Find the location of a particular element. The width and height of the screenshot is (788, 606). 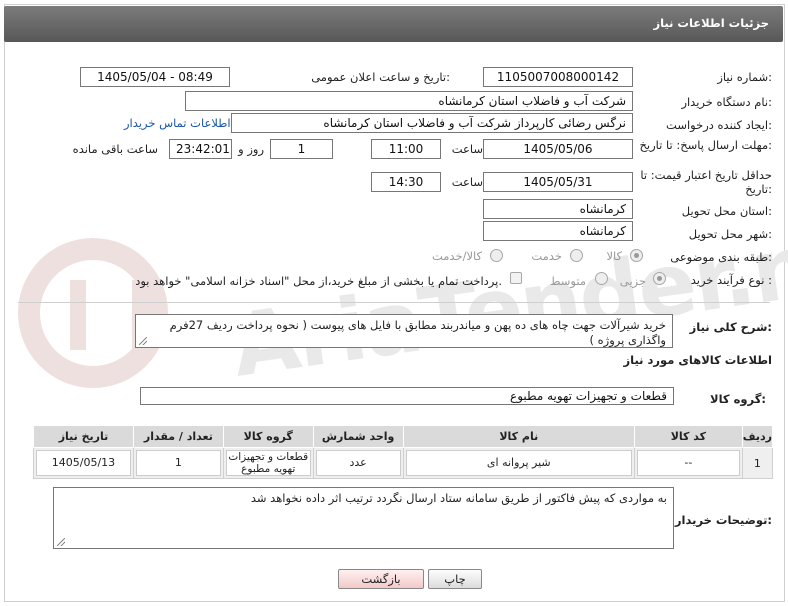

category-radio-goods is located at coordinates (636, 255).